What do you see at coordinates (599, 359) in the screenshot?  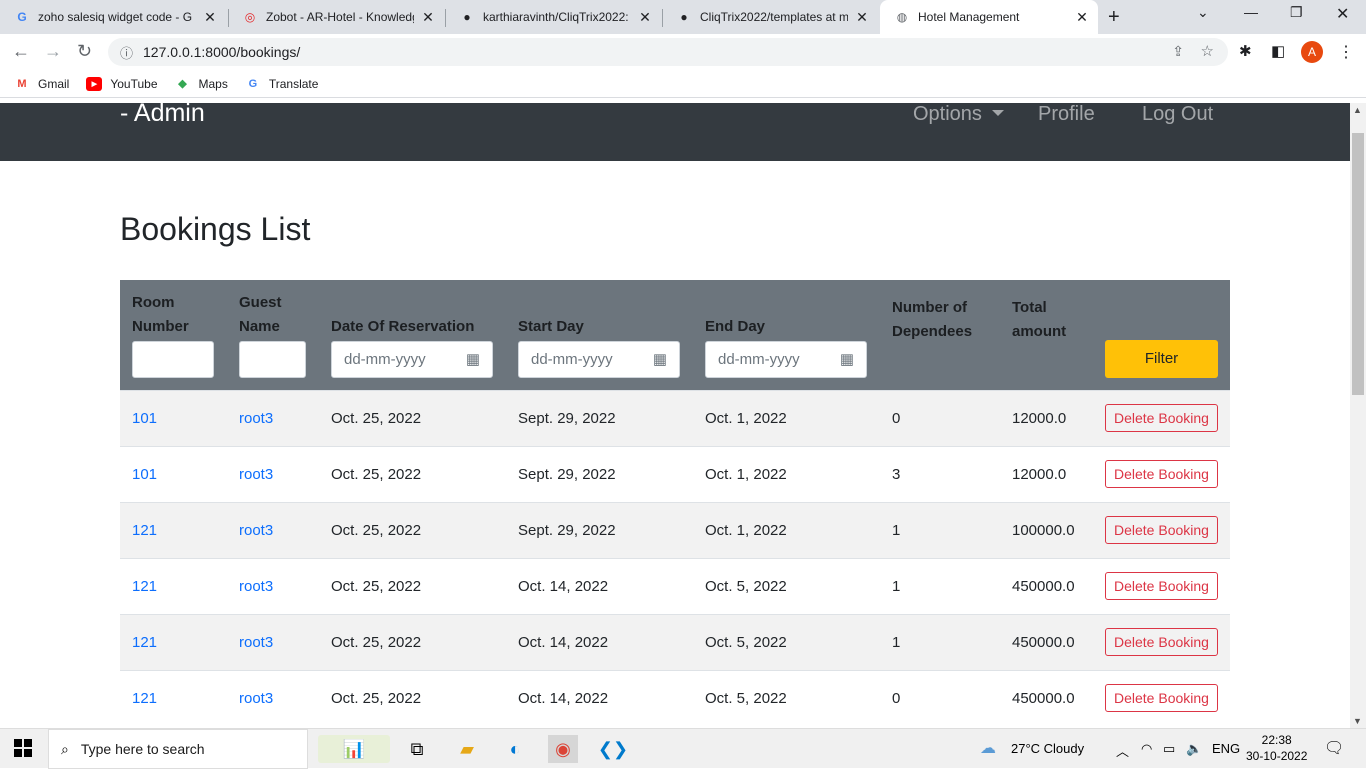 I see `start-day-input: dd-mm-yyyy ▦` at bounding box center [599, 359].